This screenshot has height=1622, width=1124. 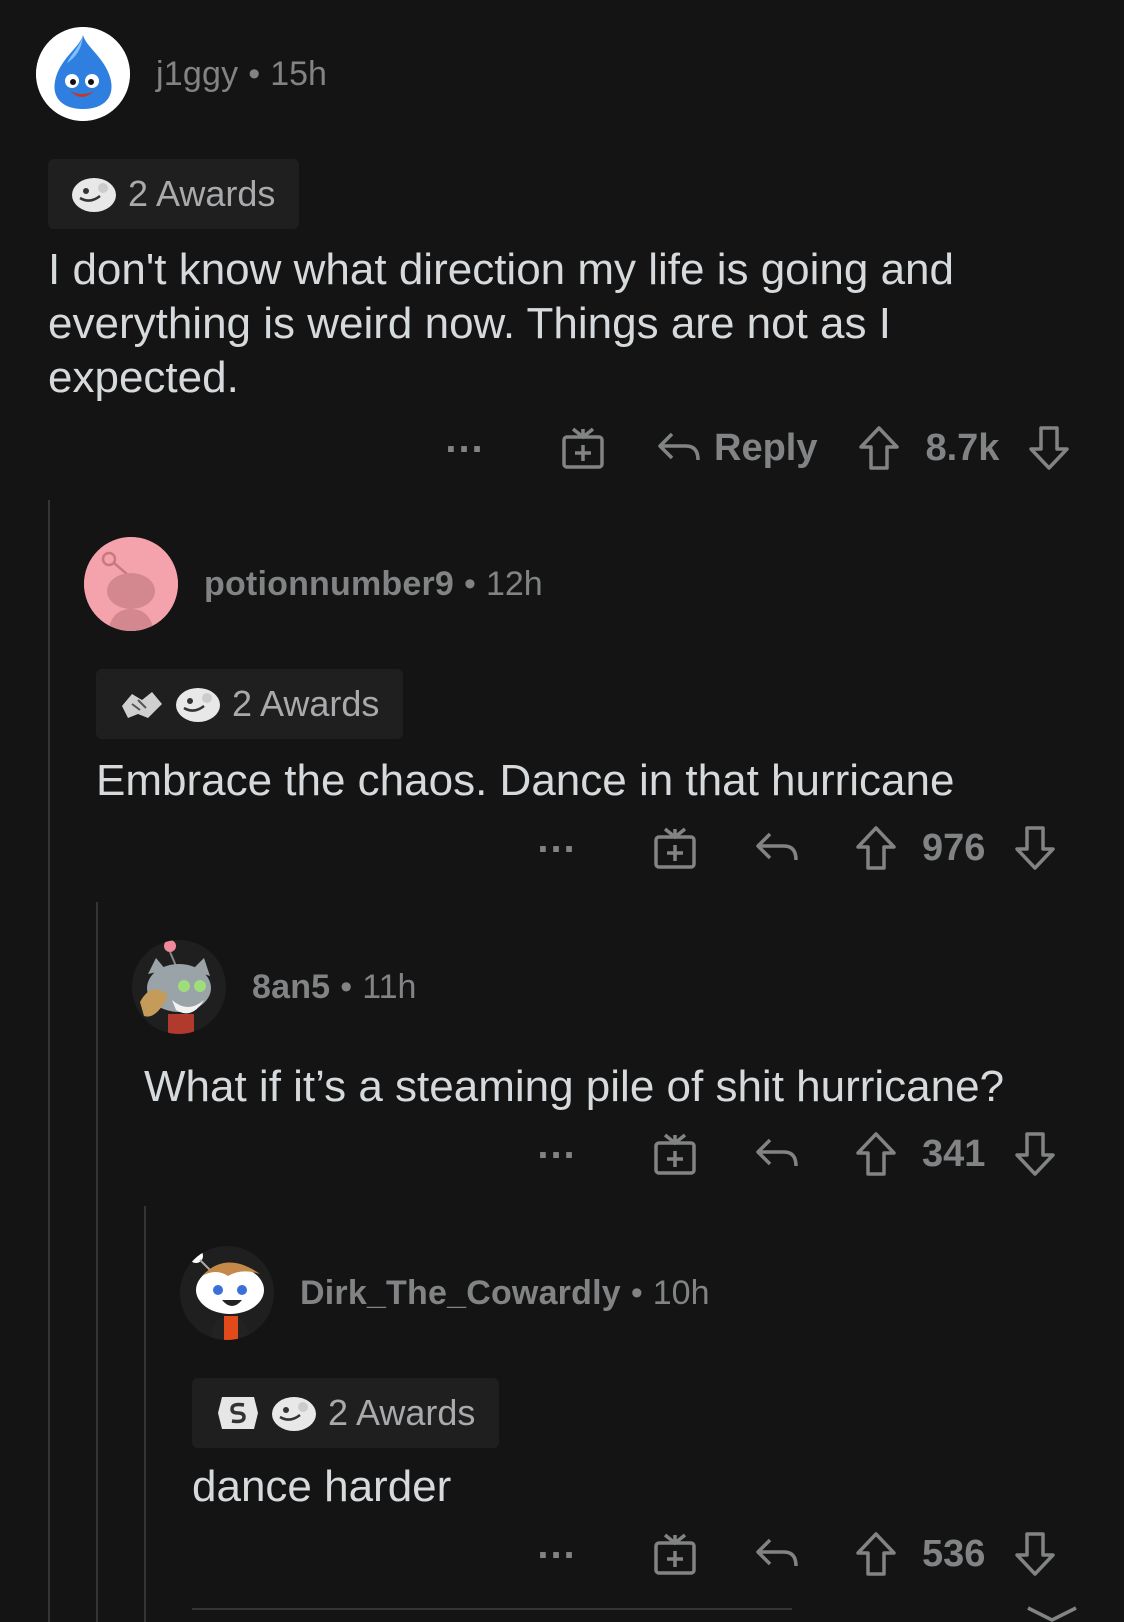 I want to click on reply-label: Reply, so click(x=766, y=447).